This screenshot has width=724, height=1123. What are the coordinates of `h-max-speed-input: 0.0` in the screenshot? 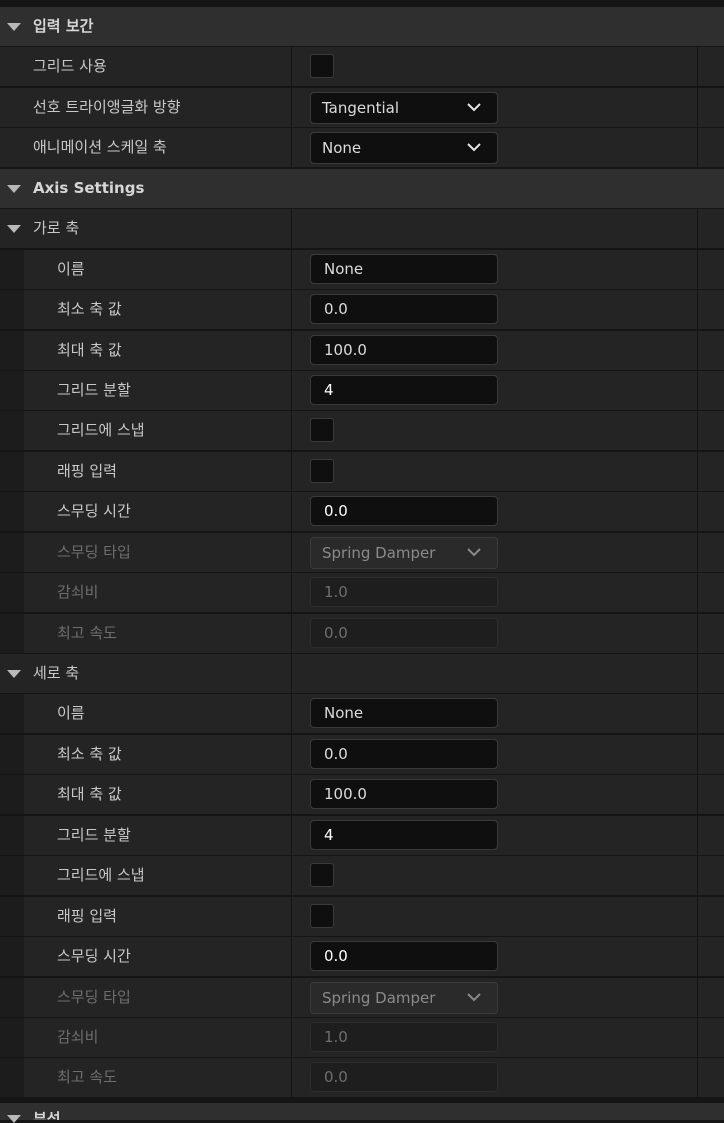 It's located at (404, 632).